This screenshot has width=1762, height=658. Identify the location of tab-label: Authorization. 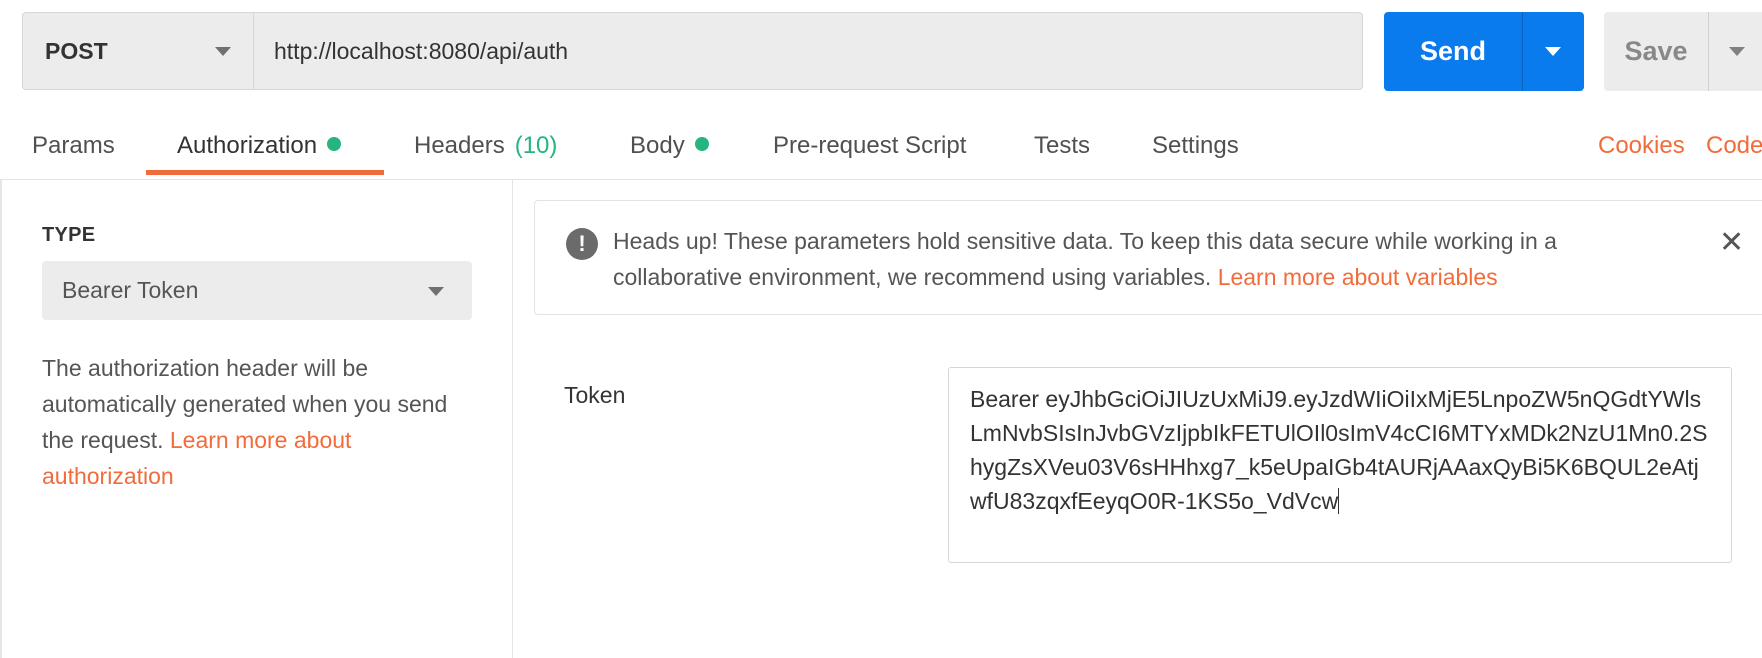
(247, 145).